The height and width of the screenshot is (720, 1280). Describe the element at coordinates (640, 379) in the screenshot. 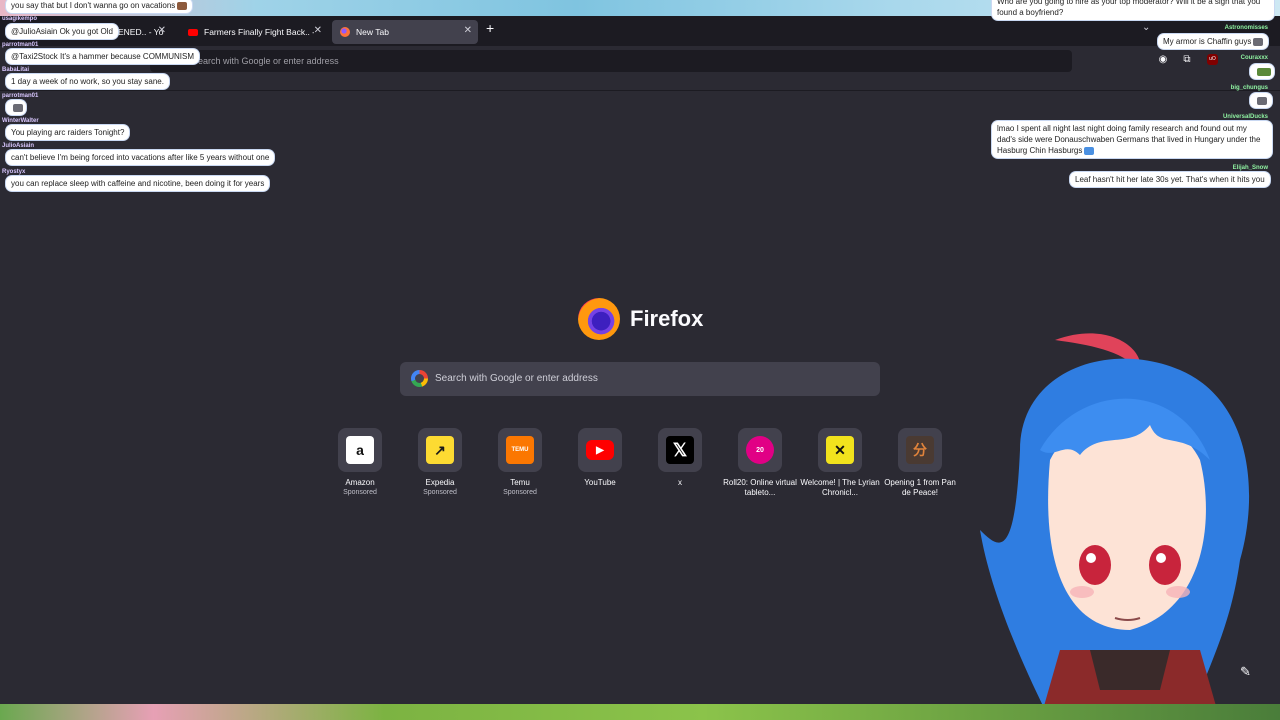

I see `search-input: Search with Google or enter address` at that location.